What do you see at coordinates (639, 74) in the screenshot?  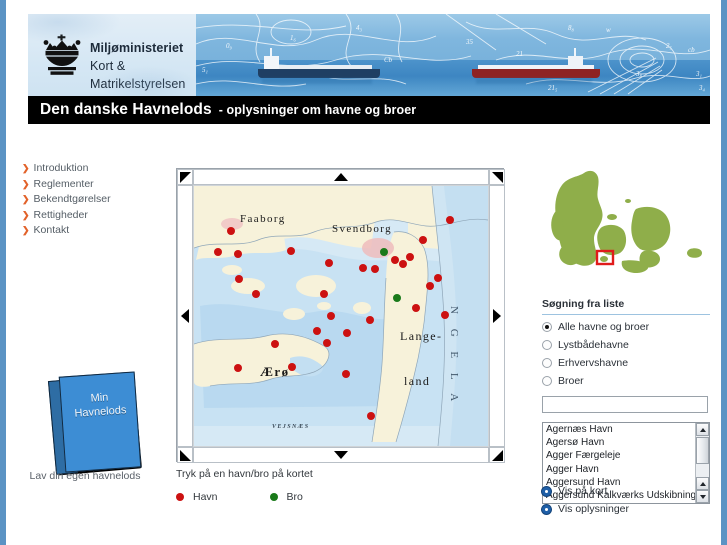 I see `svg-text: 3₈` at bounding box center [639, 74].